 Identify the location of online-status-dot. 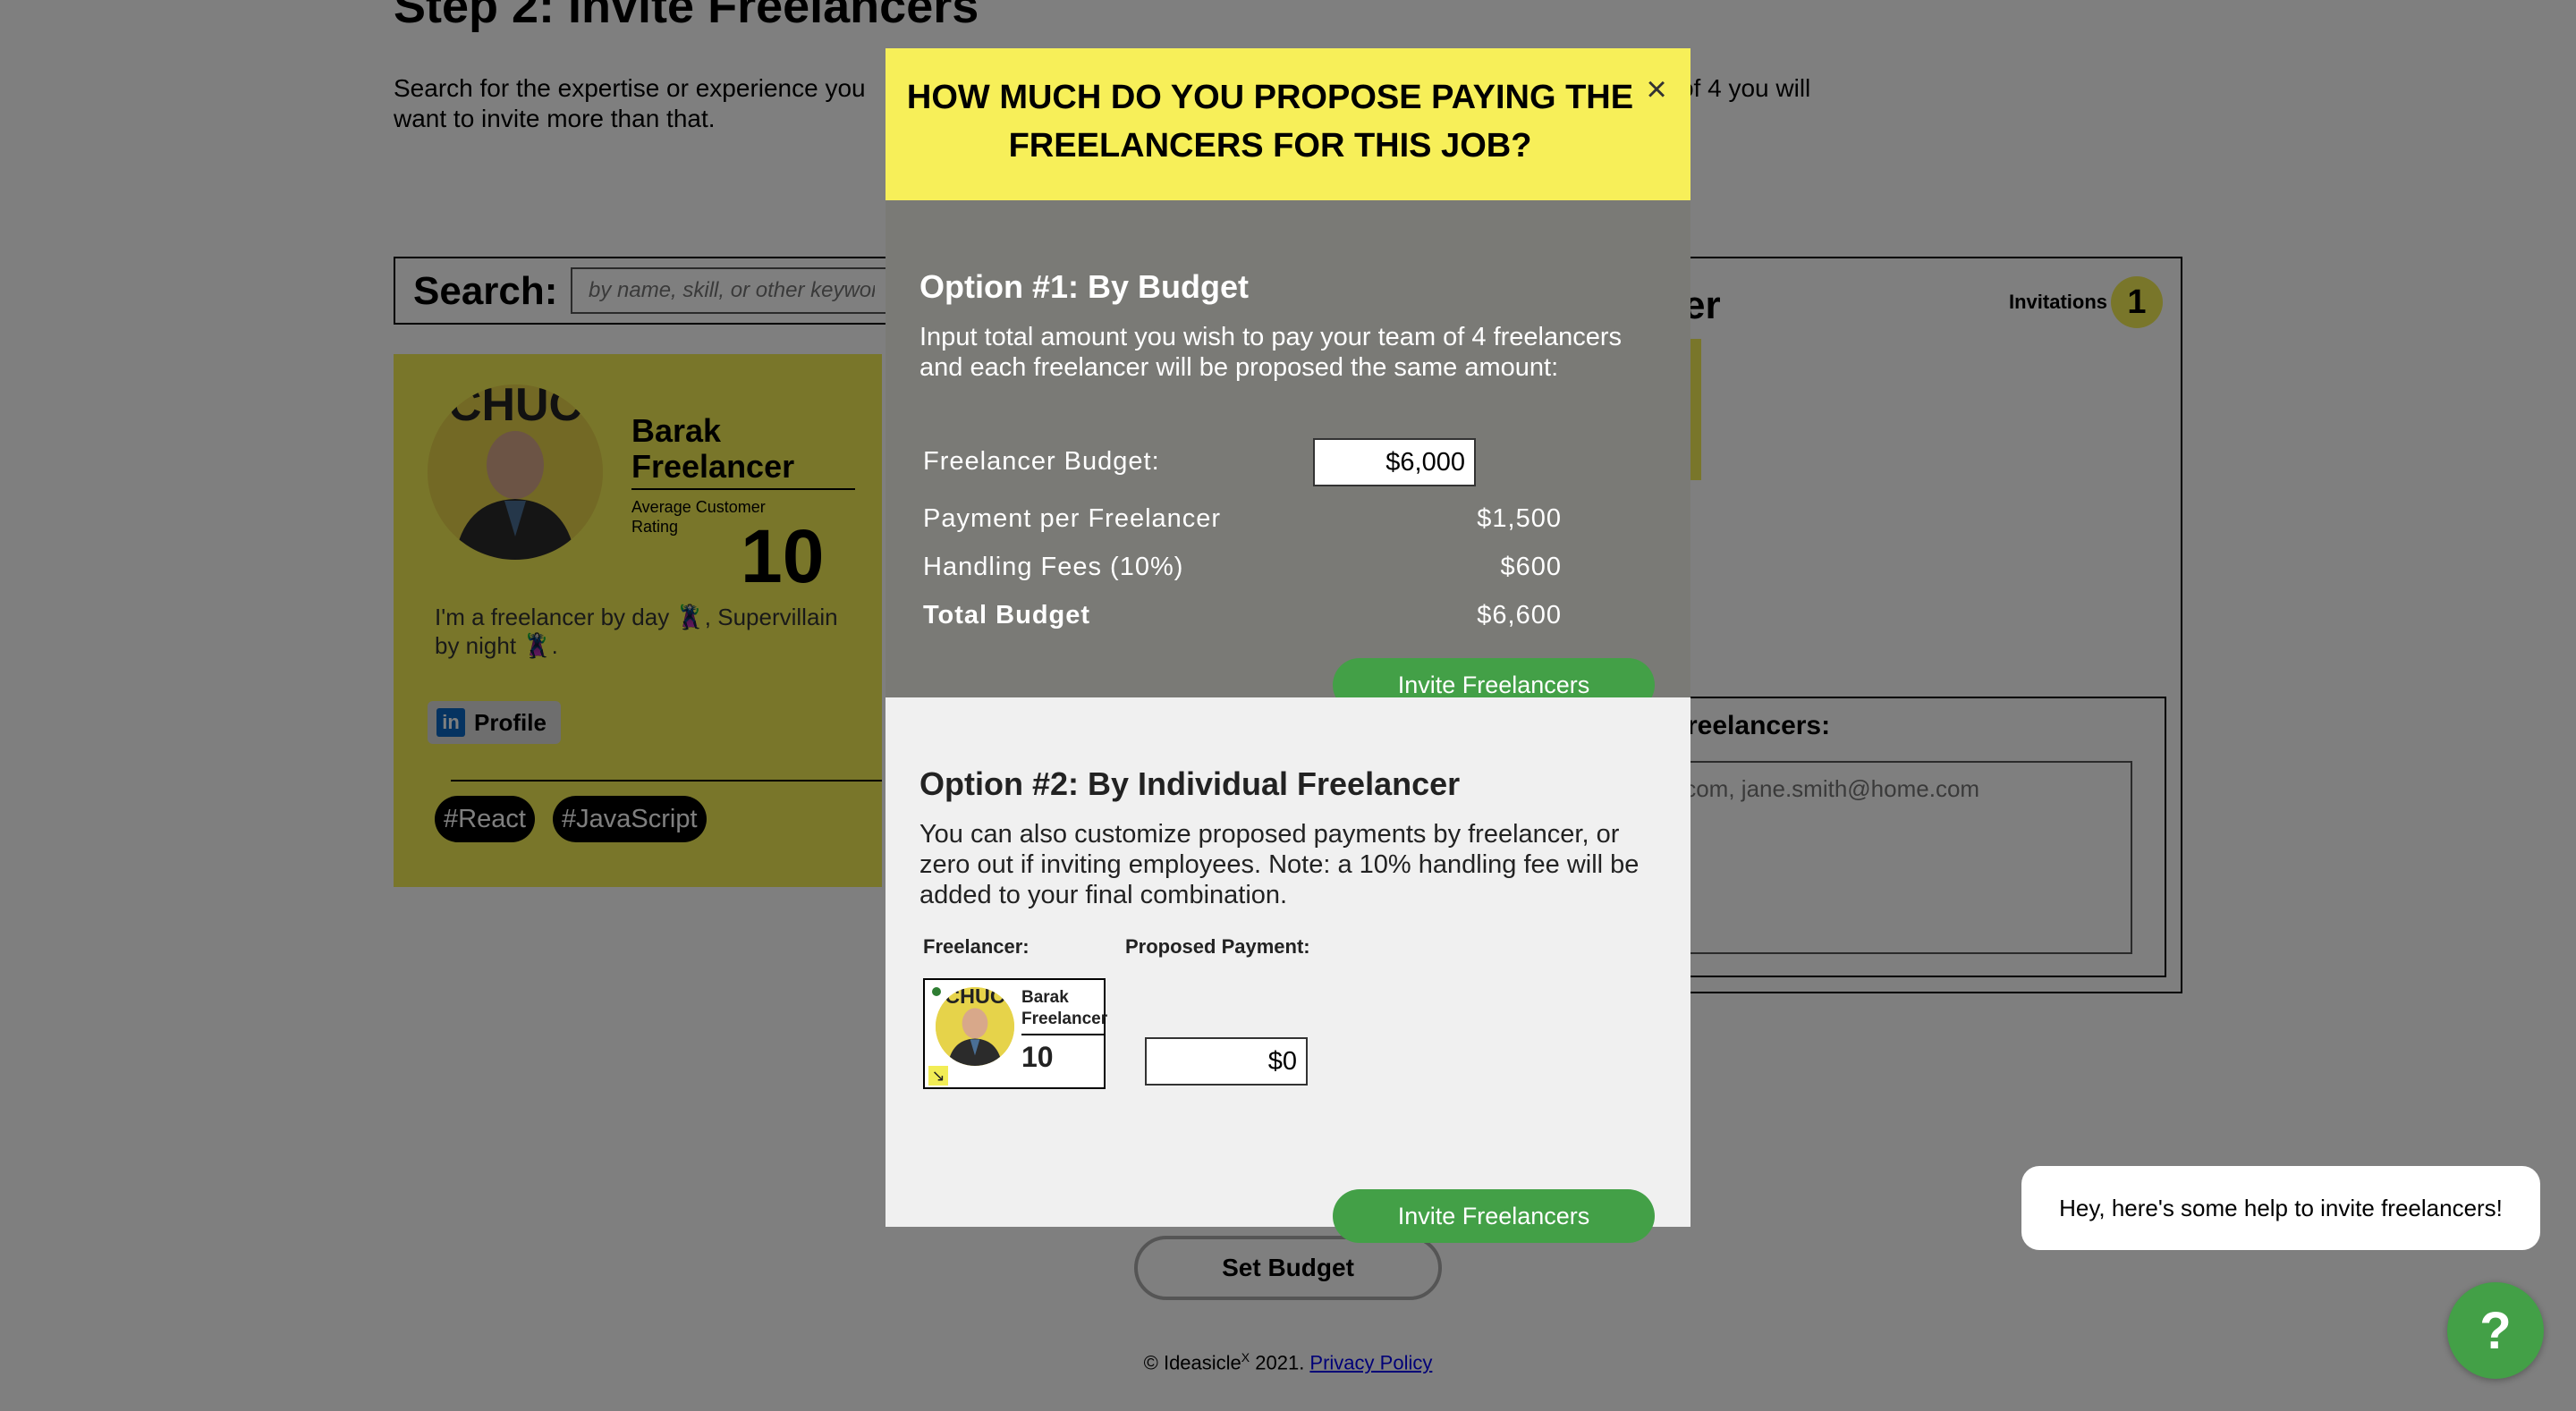
(936, 992).